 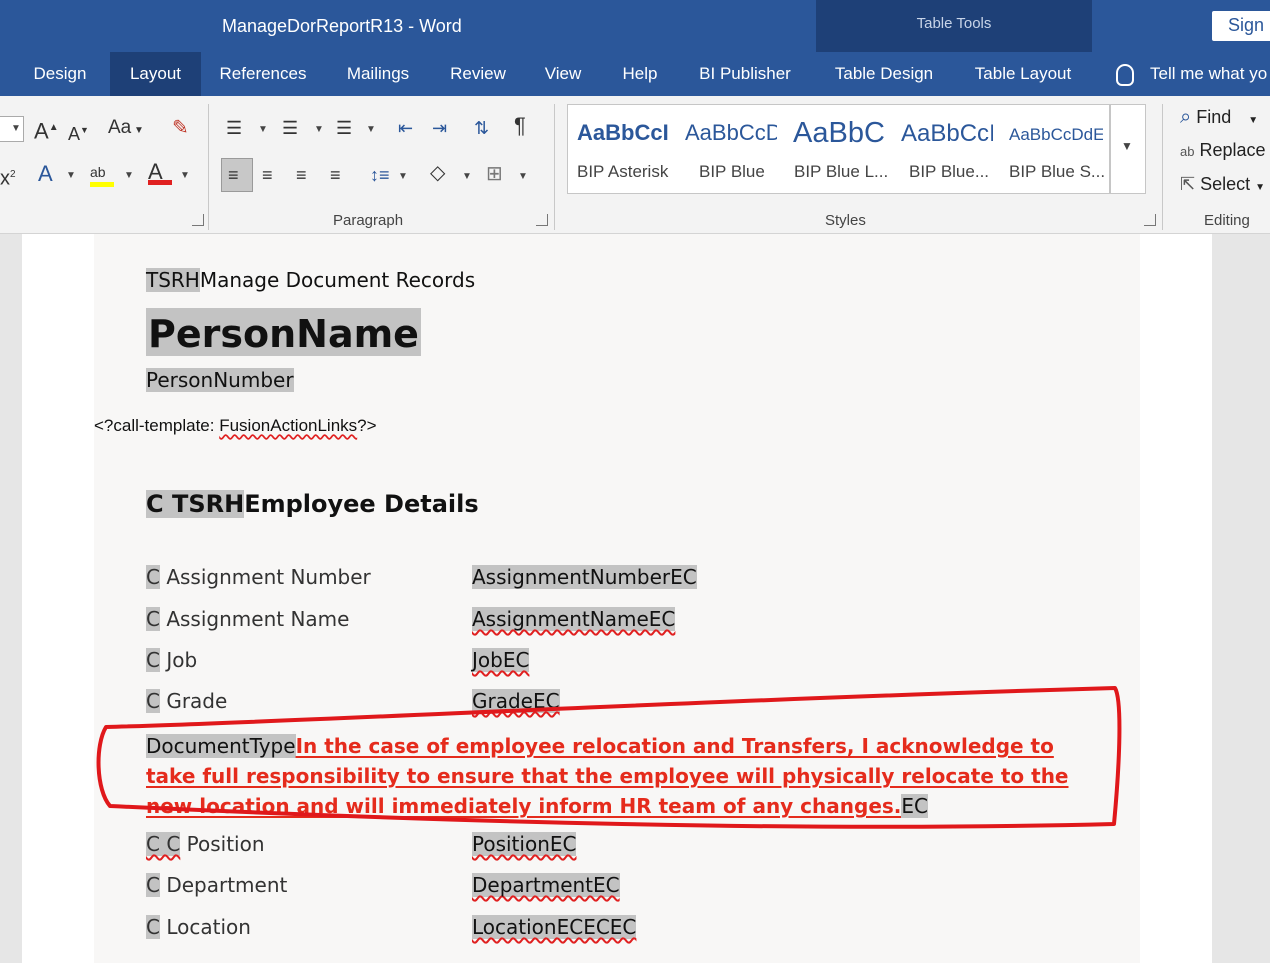 What do you see at coordinates (584, 577) in the screenshot?
I see `row-value-assignment-number: AssignmentNumberEC` at bounding box center [584, 577].